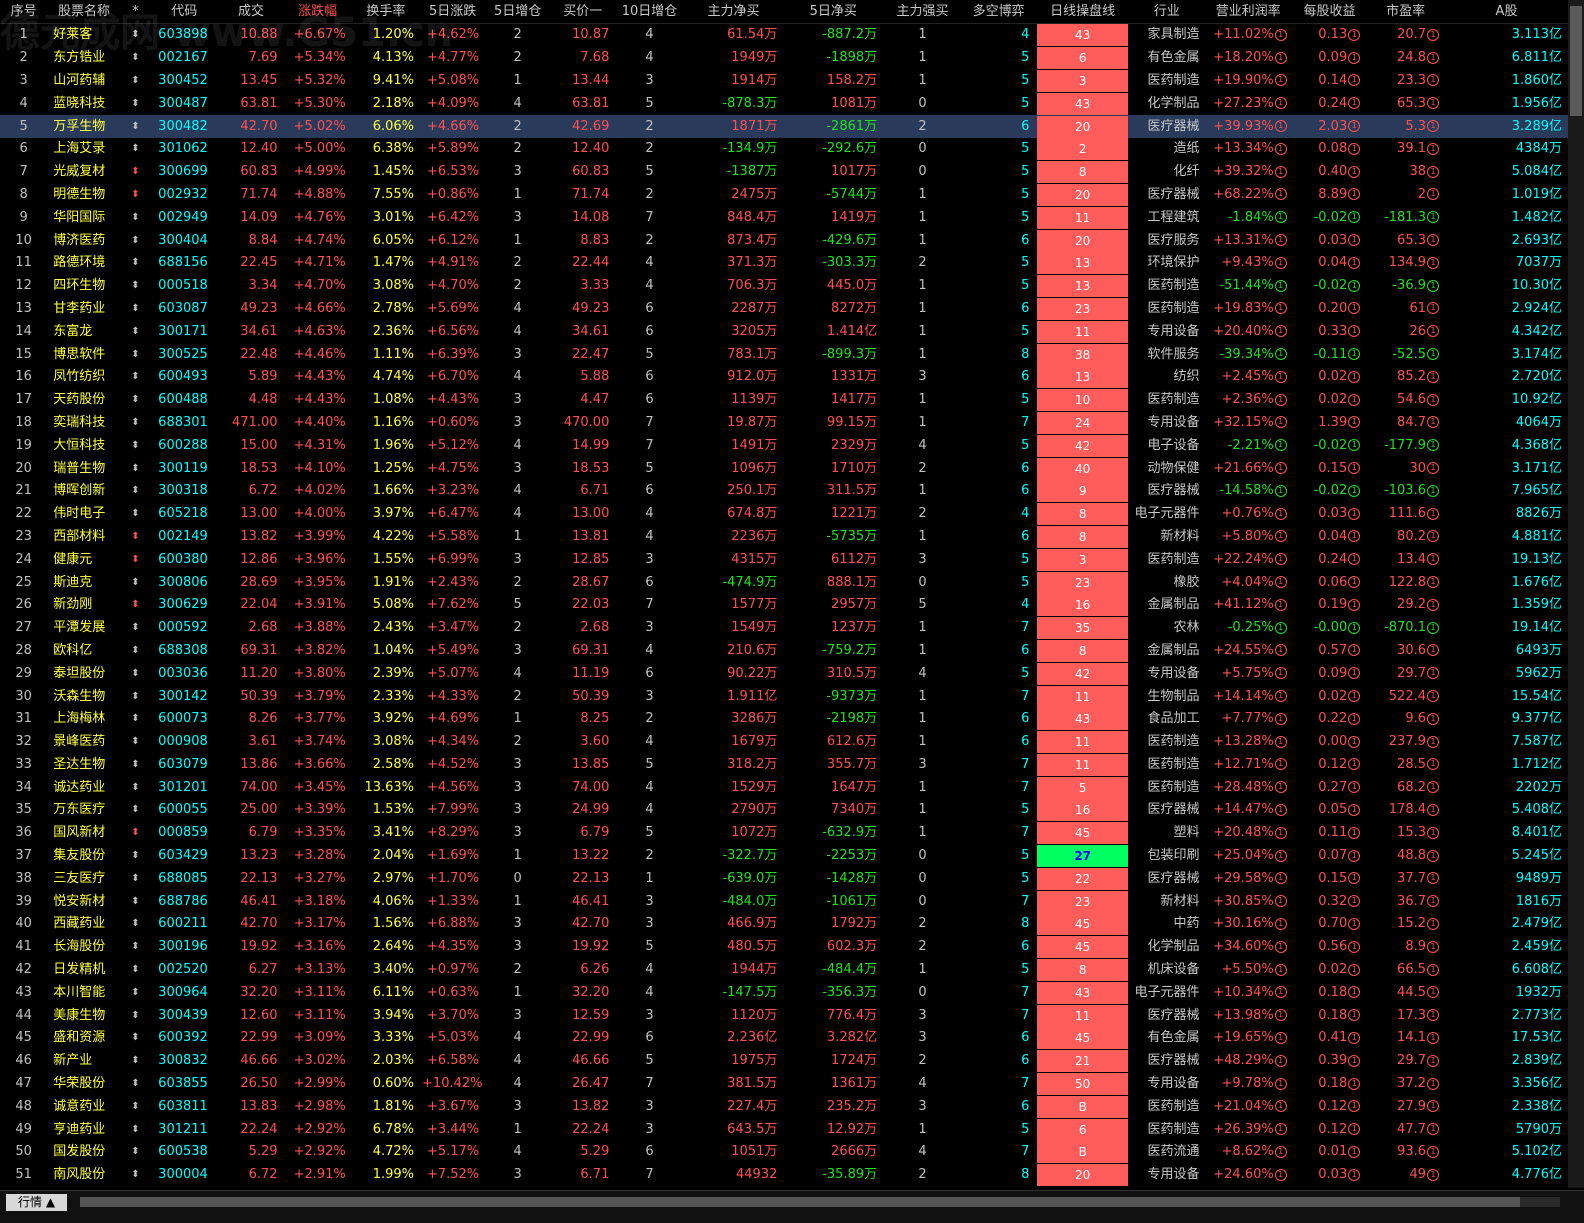 The image size is (1584, 1223). What do you see at coordinates (37, 1202) in the screenshot?
I see `tab-quotes: 行情 ▲` at bounding box center [37, 1202].